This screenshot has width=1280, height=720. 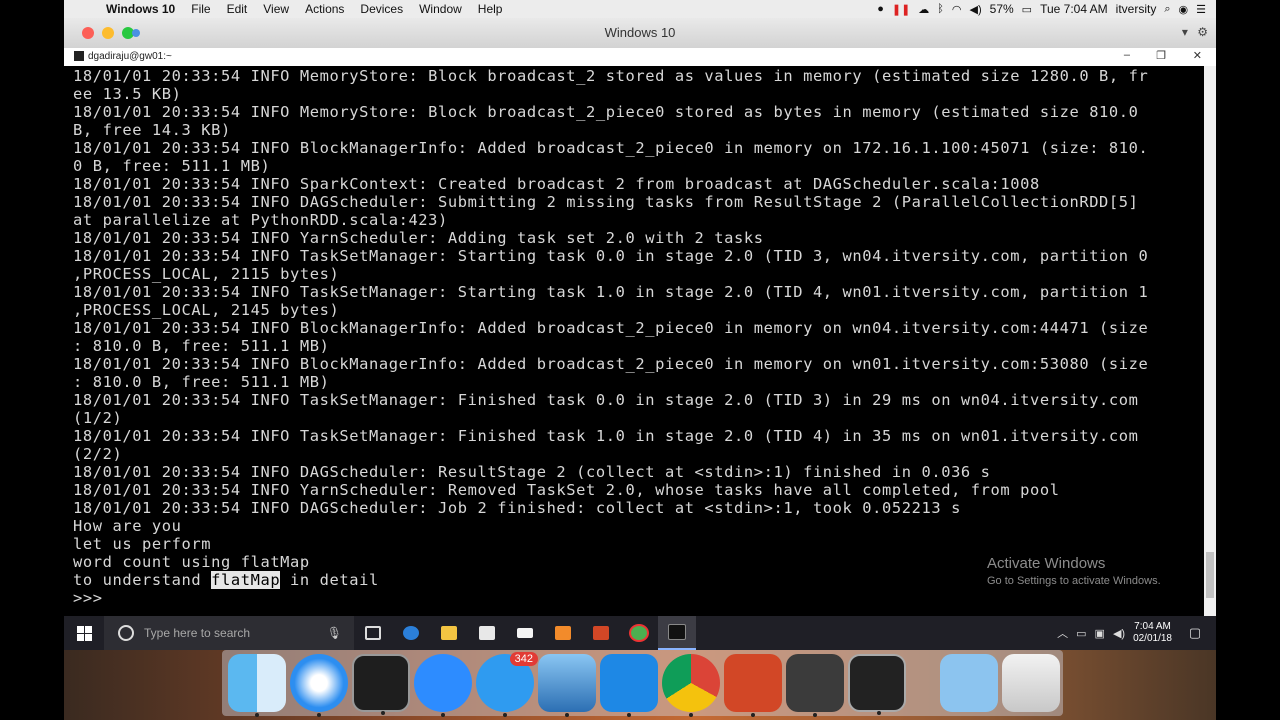 What do you see at coordinates (329, 580) in the screenshot?
I see `terminal-line-after: in detail` at bounding box center [329, 580].